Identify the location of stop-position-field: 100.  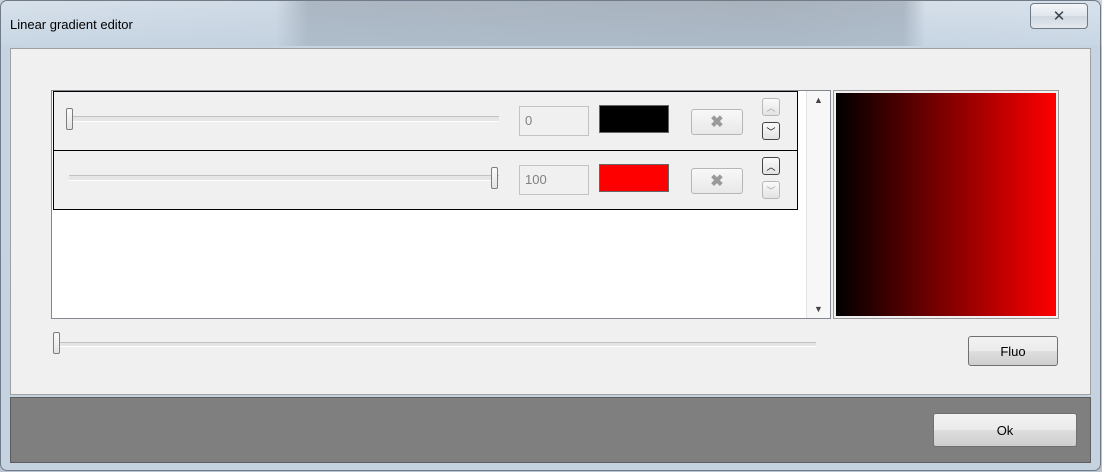
(554, 180).